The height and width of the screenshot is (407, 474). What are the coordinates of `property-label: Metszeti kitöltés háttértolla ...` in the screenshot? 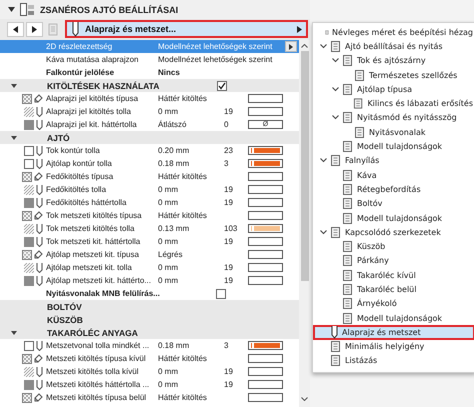 It's located at (98, 384).